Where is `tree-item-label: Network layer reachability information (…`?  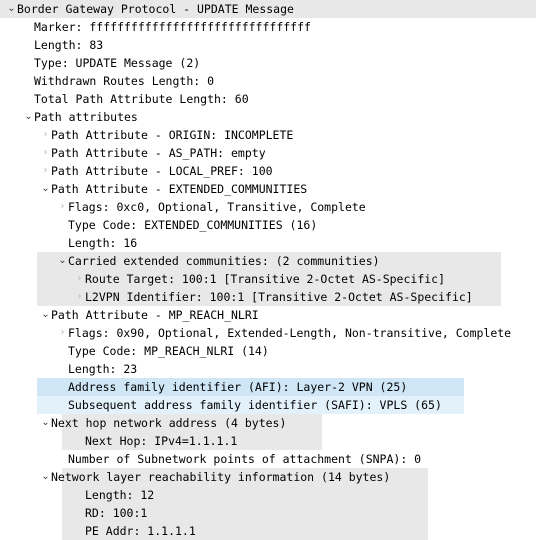
tree-item-label: Network layer reachability information (… is located at coordinates (221, 477).